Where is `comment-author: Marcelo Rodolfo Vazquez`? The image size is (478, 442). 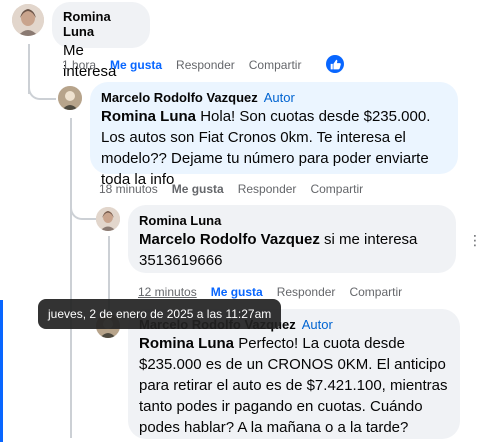
comment-author: Marcelo Rodolfo Vazquez is located at coordinates (179, 97).